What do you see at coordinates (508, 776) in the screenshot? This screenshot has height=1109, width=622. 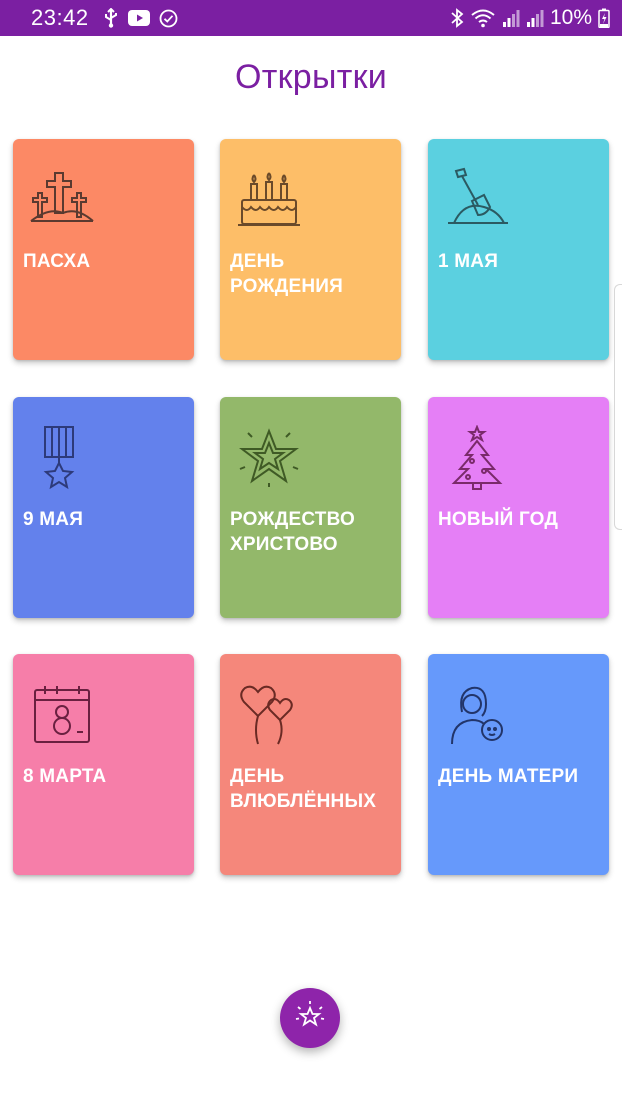 I see `card-label: ДЕНЬ МАТЕРИ` at bounding box center [508, 776].